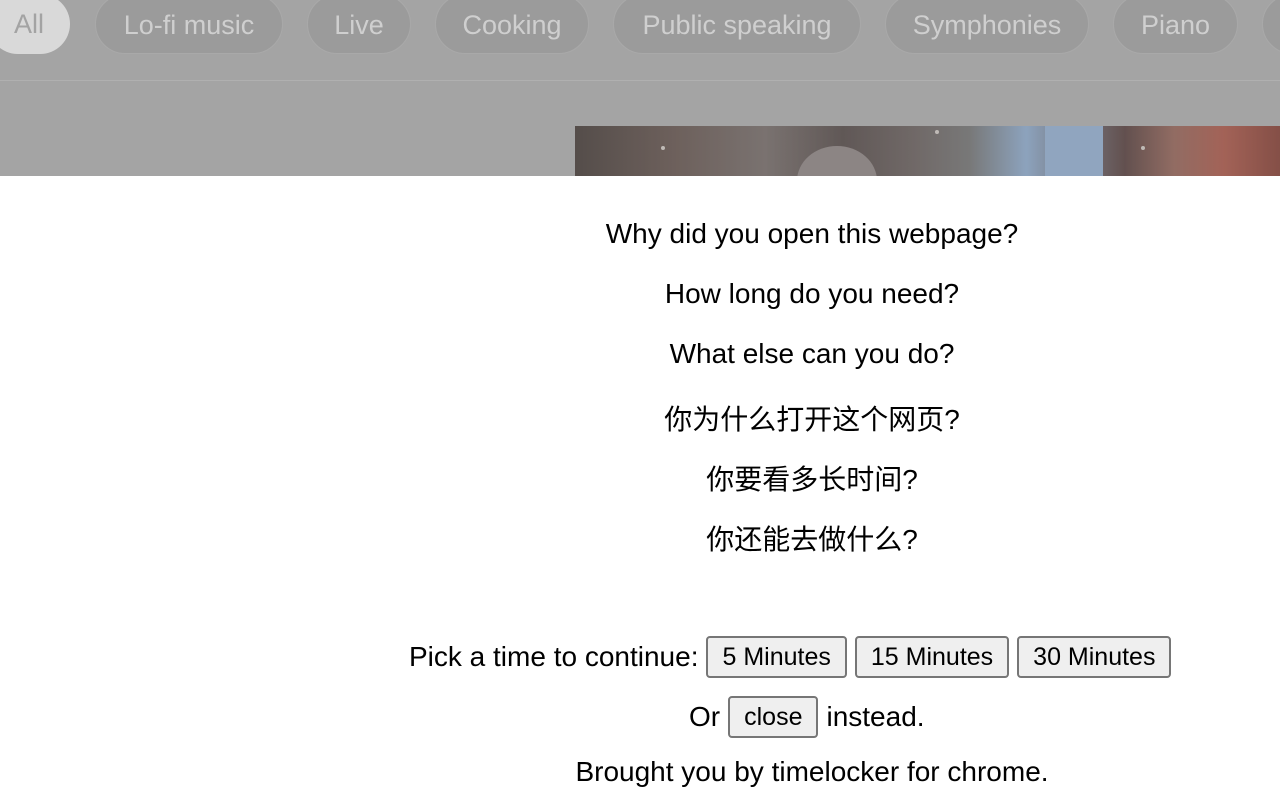  What do you see at coordinates (812, 771) in the screenshot?
I see `credit-text: Brought you by timelocker for chrome.` at bounding box center [812, 771].